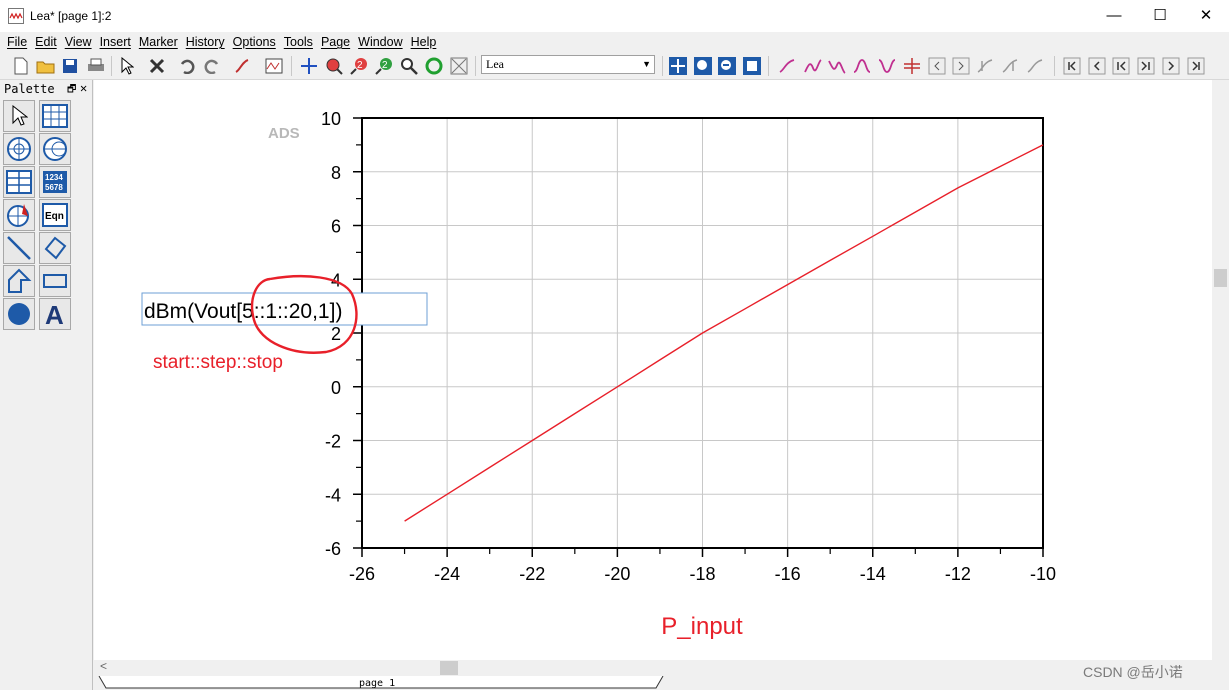 This screenshot has width=1229, height=690. Describe the element at coordinates (243, 66) in the screenshot. I see `insert-trace-button` at that location.